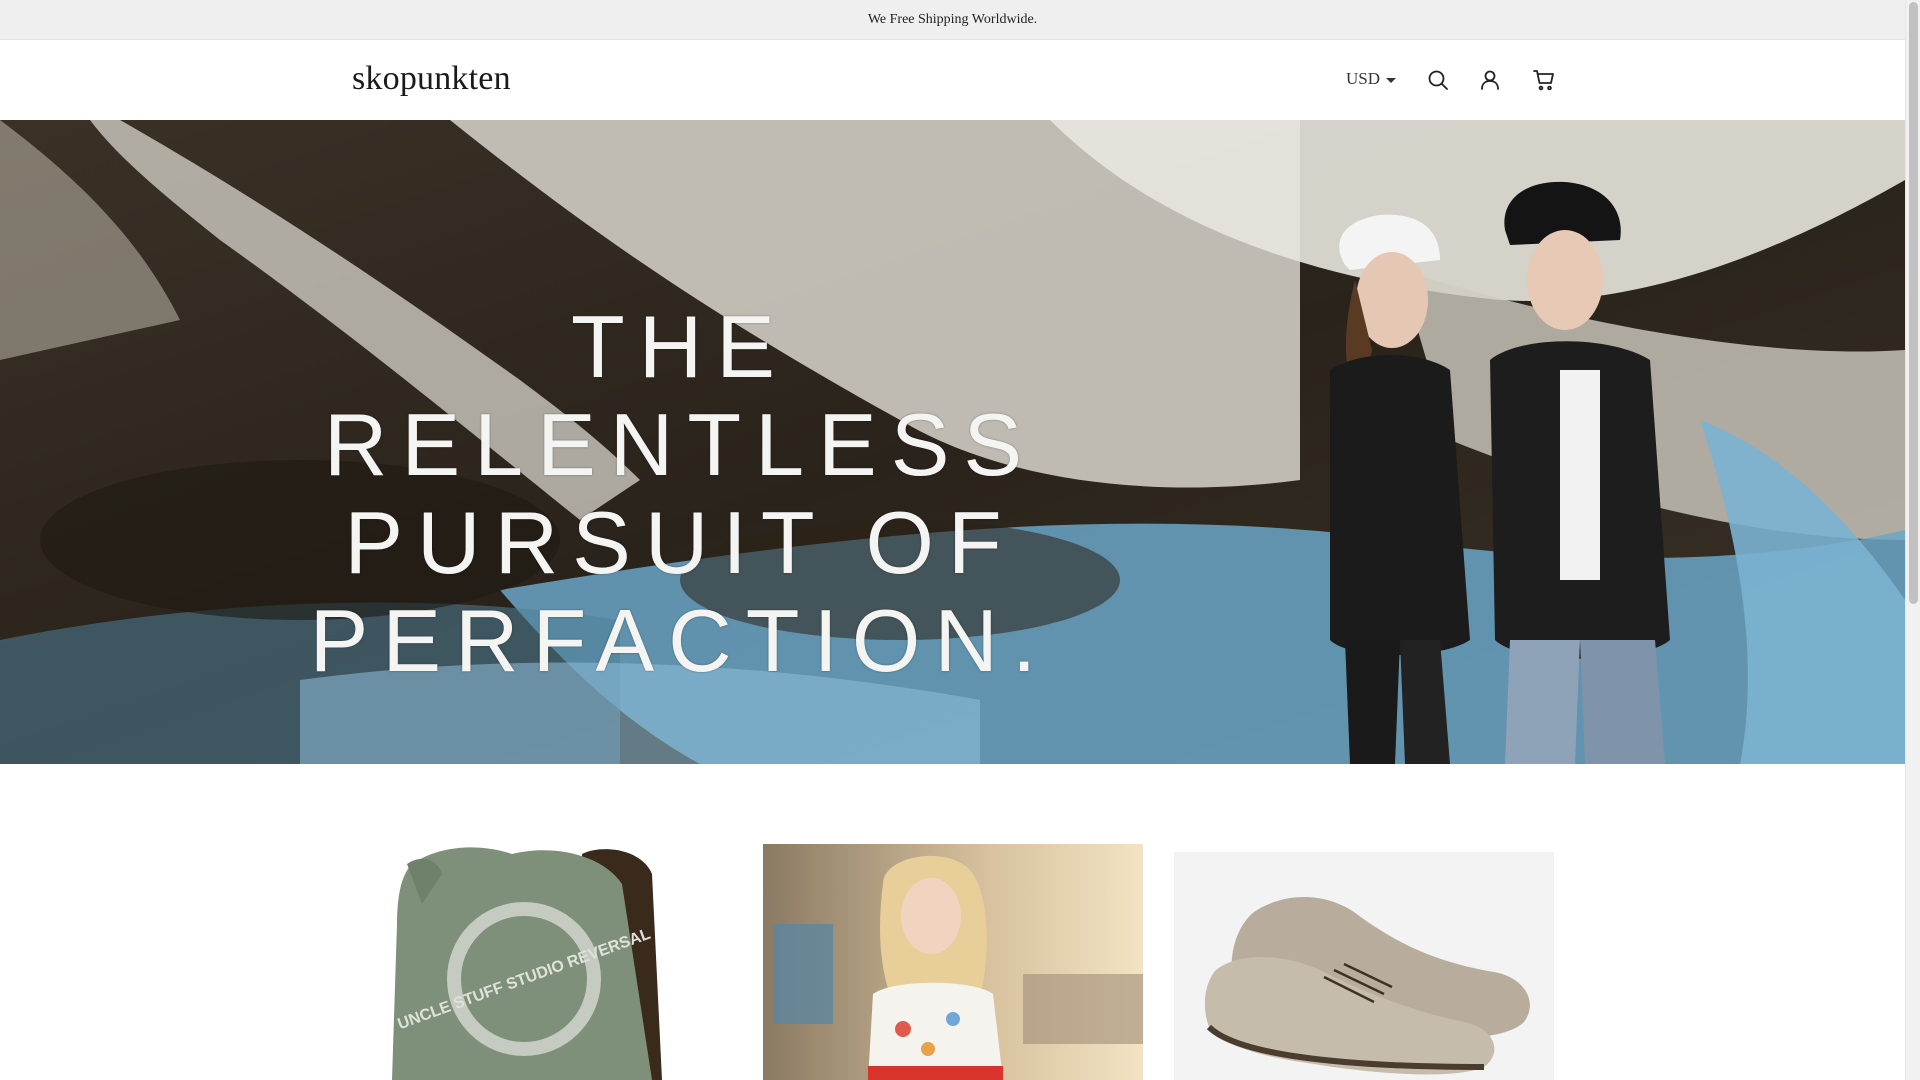 This screenshot has height=1080, width=1920. What do you see at coordinates (952, 80) in the screenshot?
I see `site-header: skopunkten USD` at bounding box center [952, 80].